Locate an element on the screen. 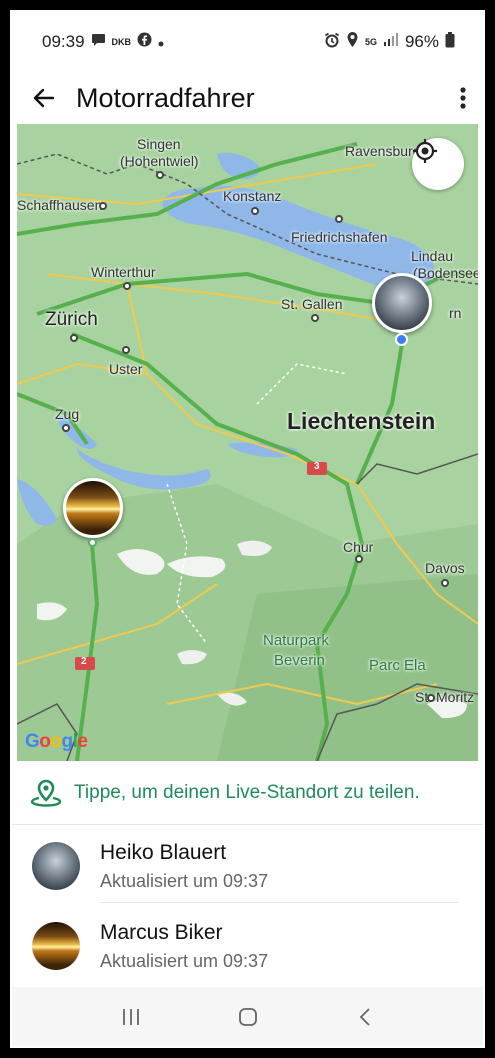 The width and height of the screenshot is (495, 1058). place-friedrichshafen: Friedrichshafen is located at coordinates (339, 237).